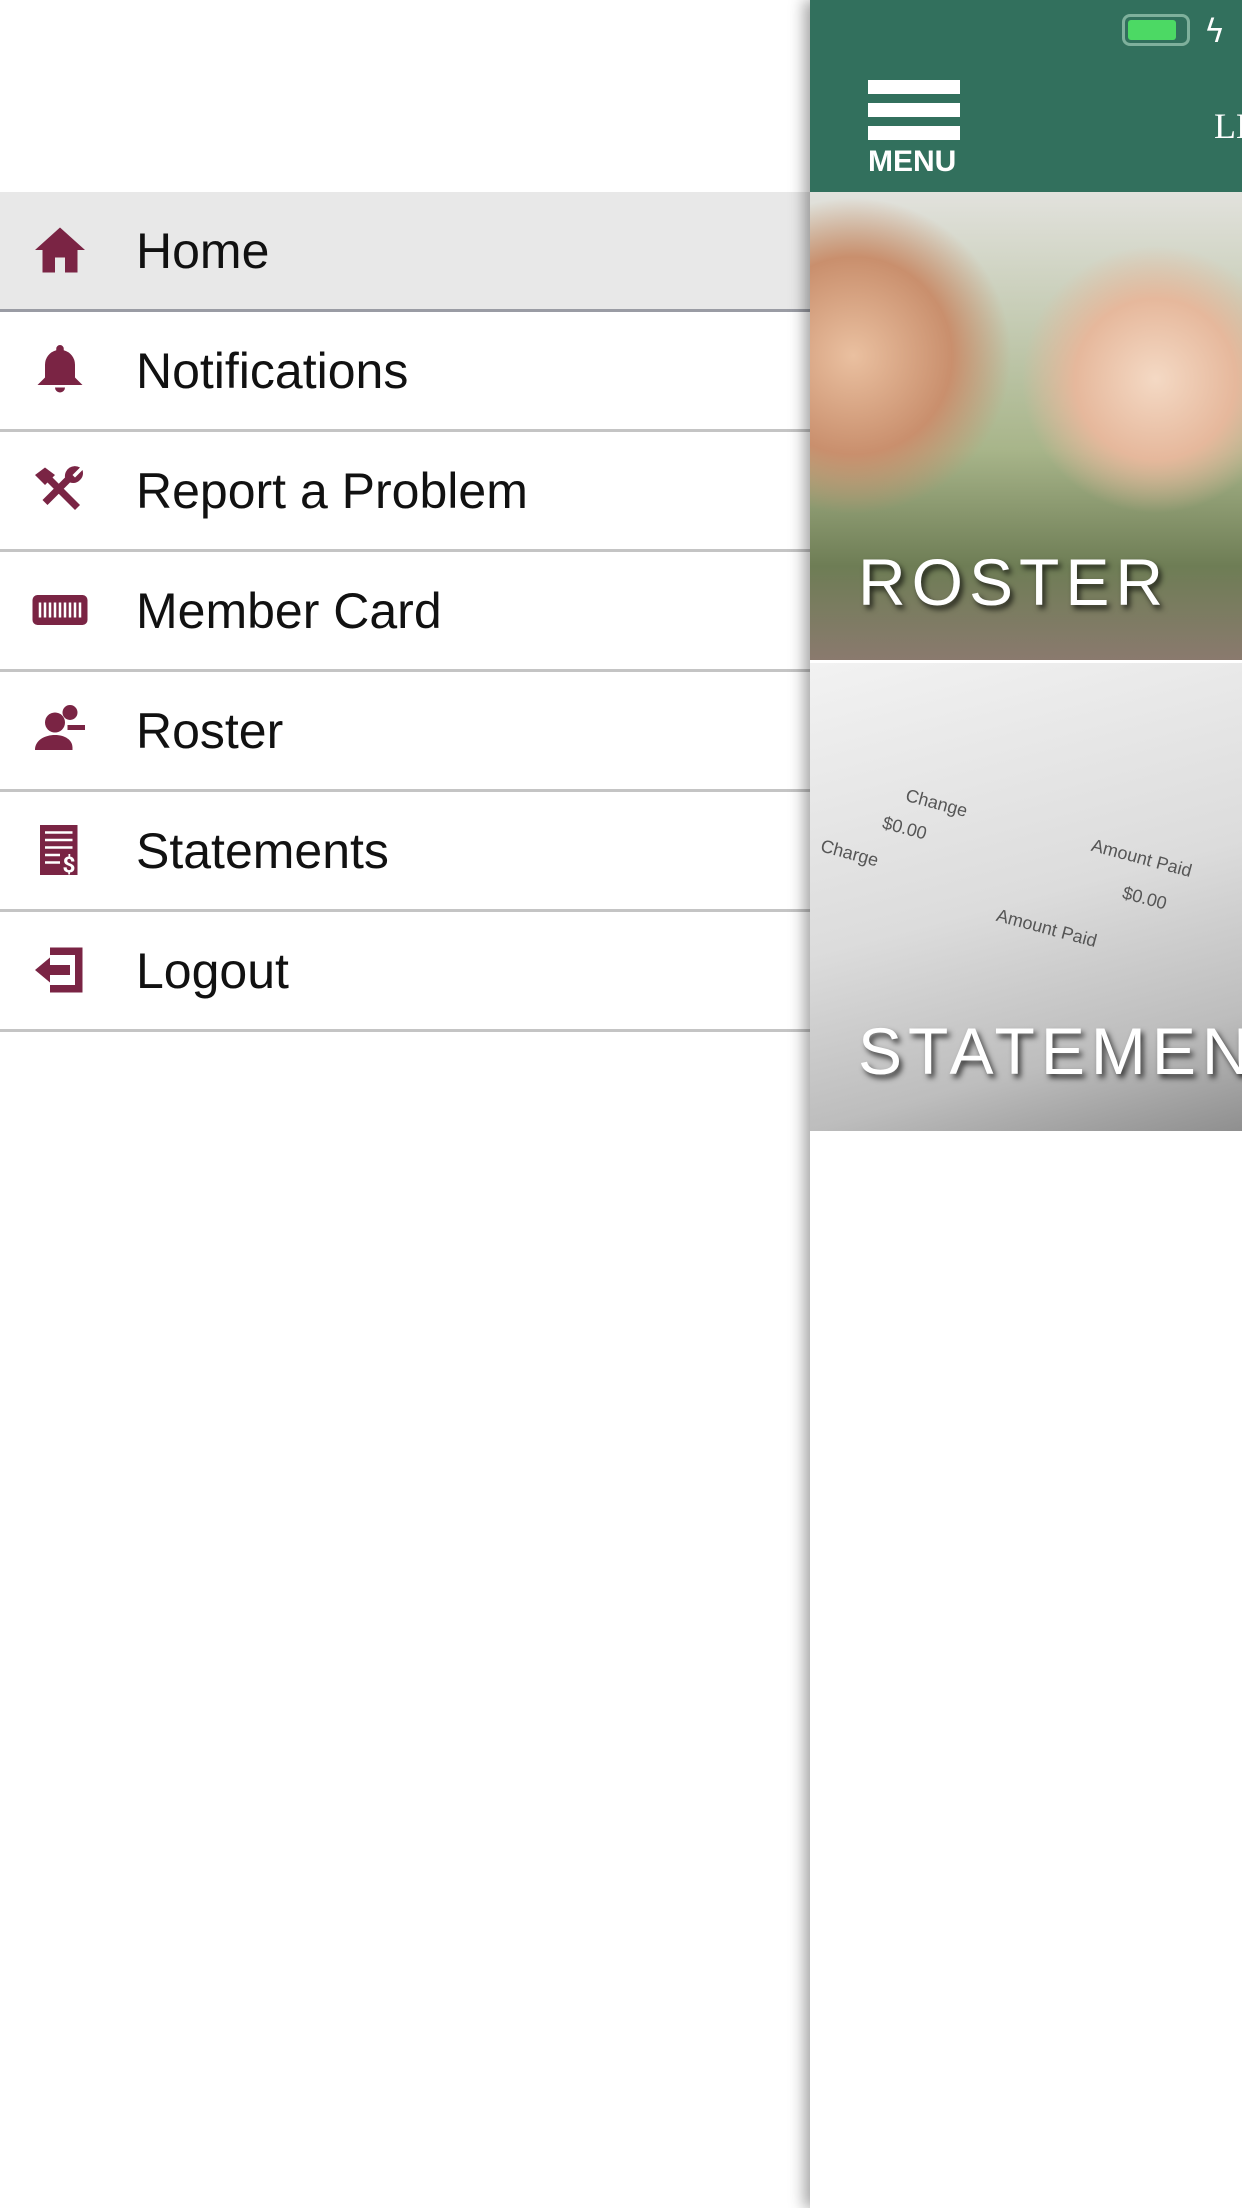 This screenshot has height=2208, width=1242. What do you see at coordinates (289, 610) in the screenshot?
I see `menu-item-label: Member Card` at bounding box center [289, 610].